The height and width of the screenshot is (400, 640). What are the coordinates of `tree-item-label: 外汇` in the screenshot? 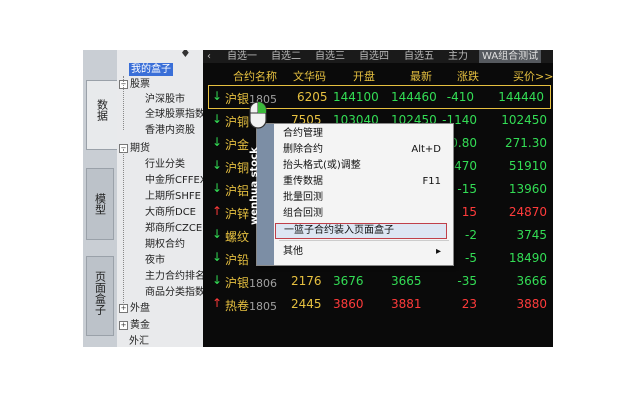 It's located at (139, 341).